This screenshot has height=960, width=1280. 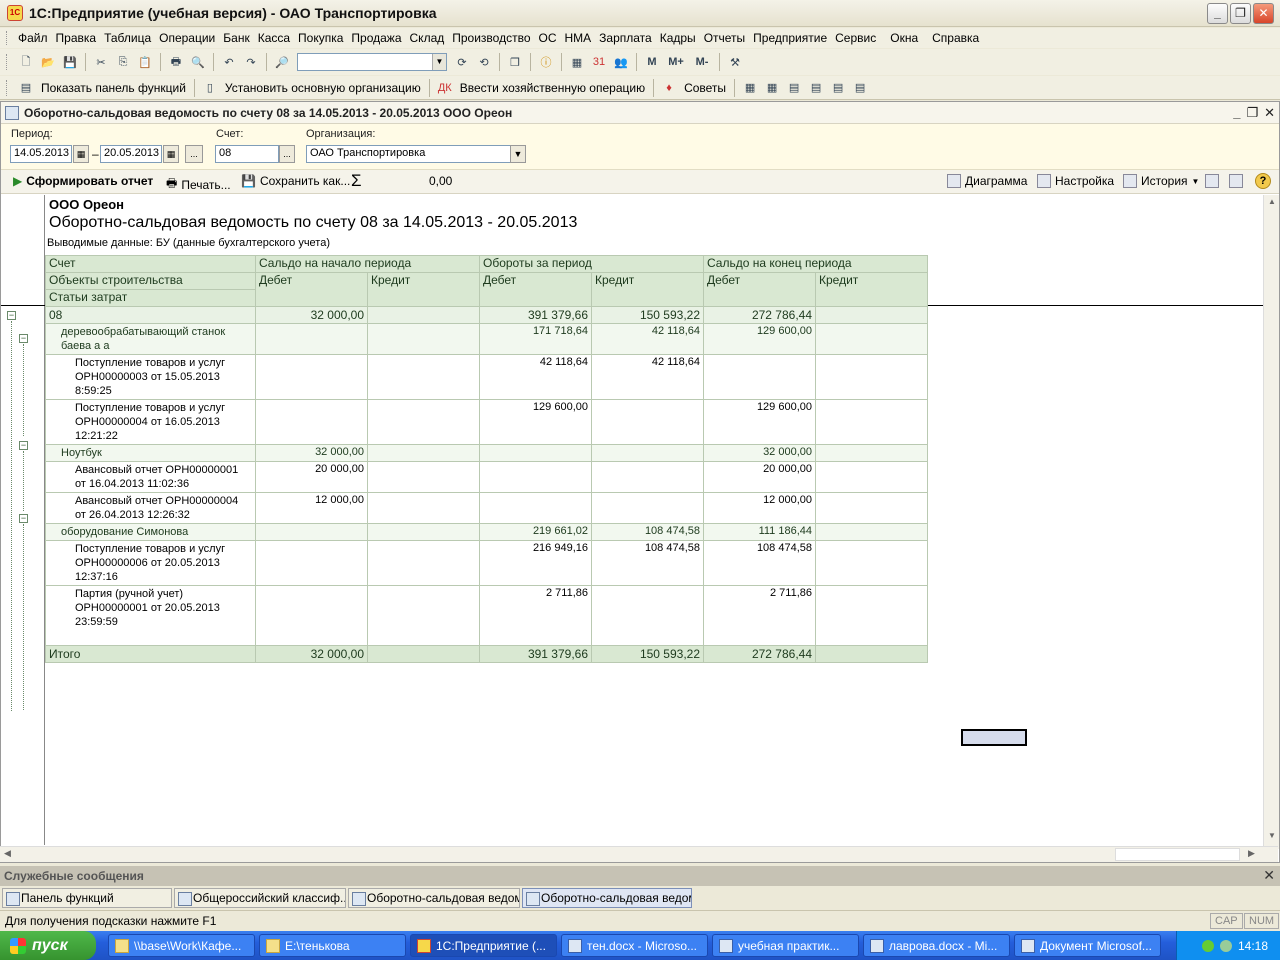 I want to click on minimize-button: _, so click(x=1217, y=13).